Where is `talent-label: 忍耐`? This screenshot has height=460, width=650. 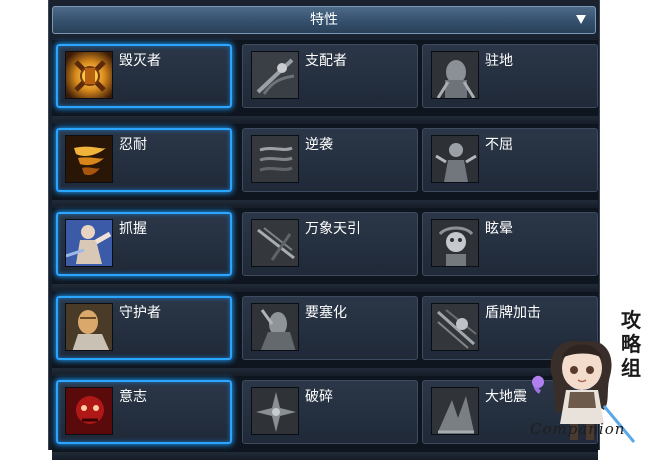
talent-label: 忍耐 is located at coordinates (133, 145).